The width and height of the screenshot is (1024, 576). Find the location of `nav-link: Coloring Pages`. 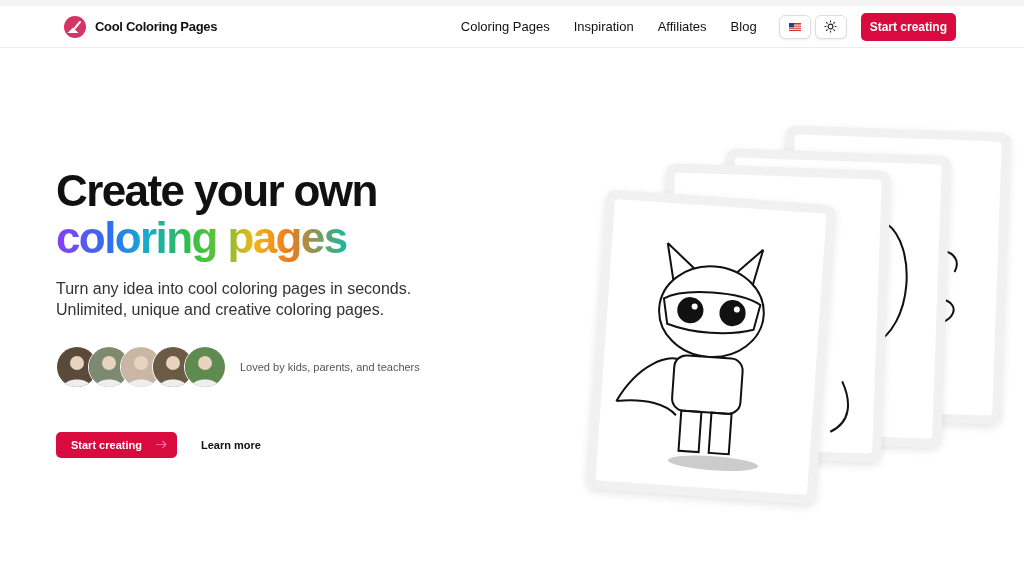

nav-link: Coloring Pages is located at coordinates (505, 26).